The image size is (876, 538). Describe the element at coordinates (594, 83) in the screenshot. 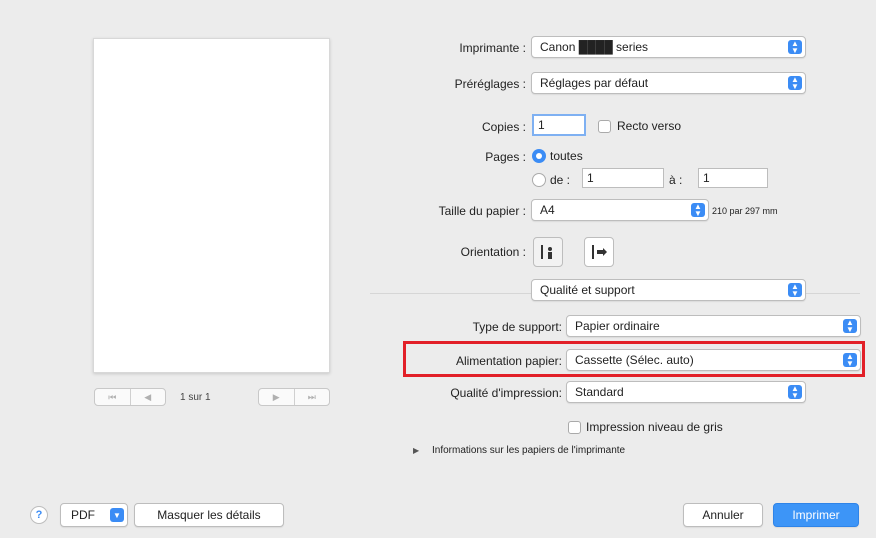

I see `presets-value: Réglages par défaut` at that location.